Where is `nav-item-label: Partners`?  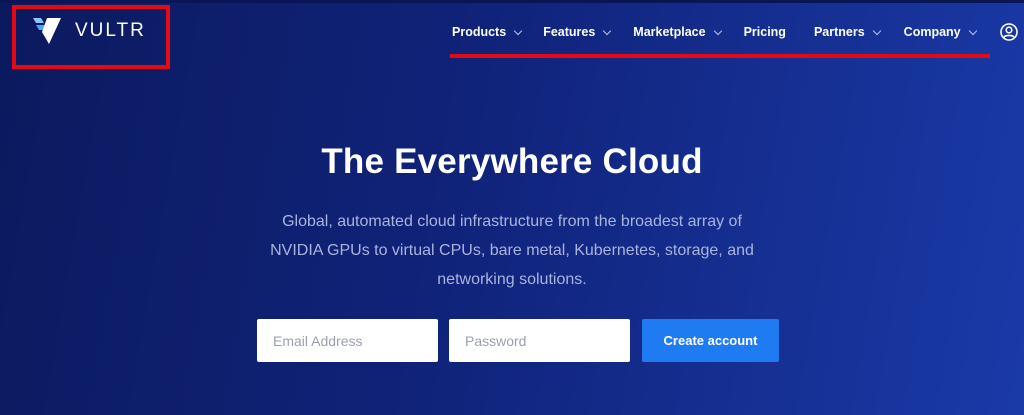 nav-item-label: Partners is located at coordinates (839, 32).